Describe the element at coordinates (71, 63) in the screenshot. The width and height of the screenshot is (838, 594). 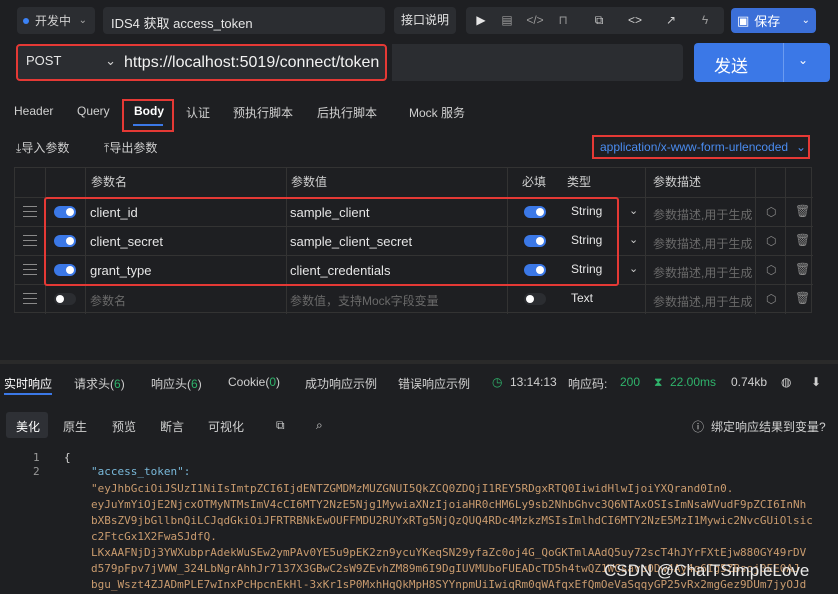
I see `method-select: POST ⌄` at that location.